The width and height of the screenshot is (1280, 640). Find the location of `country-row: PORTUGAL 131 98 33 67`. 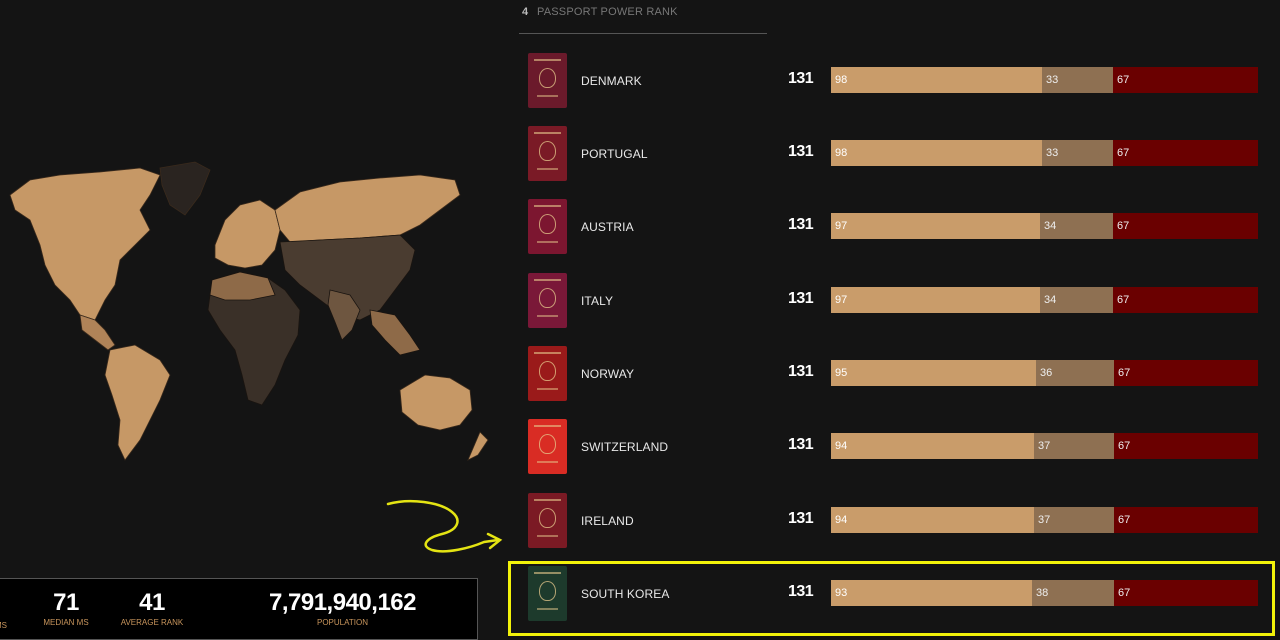

country-row: PORTUGAL 131 98 33 67 is located at coordinates (899, 155).